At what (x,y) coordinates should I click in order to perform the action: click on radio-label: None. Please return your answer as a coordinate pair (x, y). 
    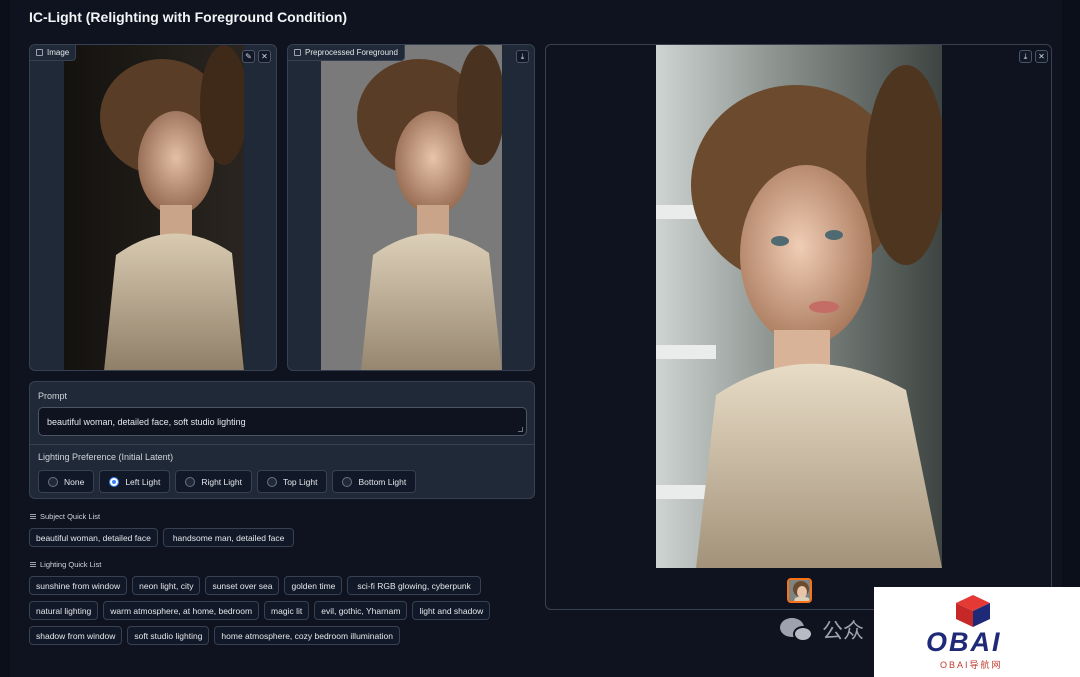
    Looking at the image, I should click on (74, 481).